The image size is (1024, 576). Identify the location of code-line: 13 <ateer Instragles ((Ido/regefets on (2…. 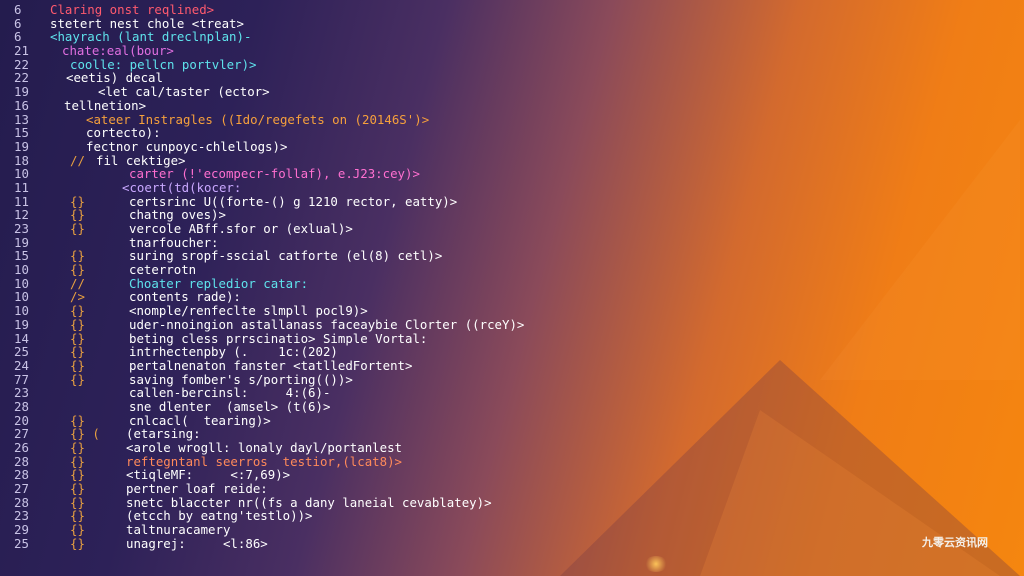
(294, 119).